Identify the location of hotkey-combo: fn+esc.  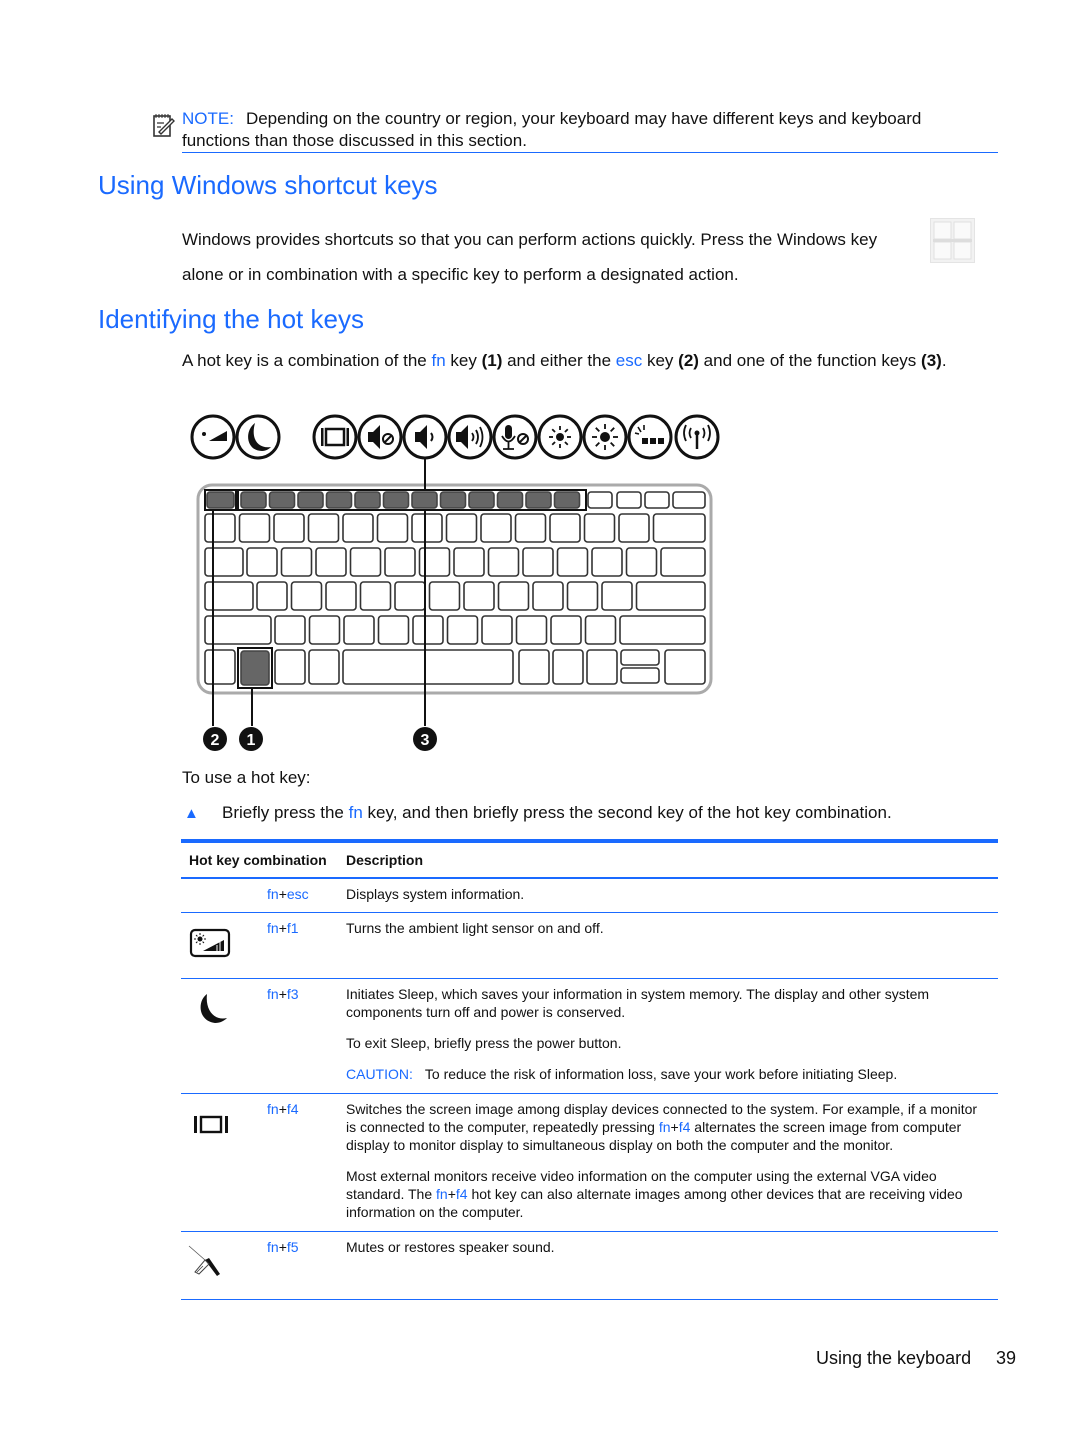
(288, 894).